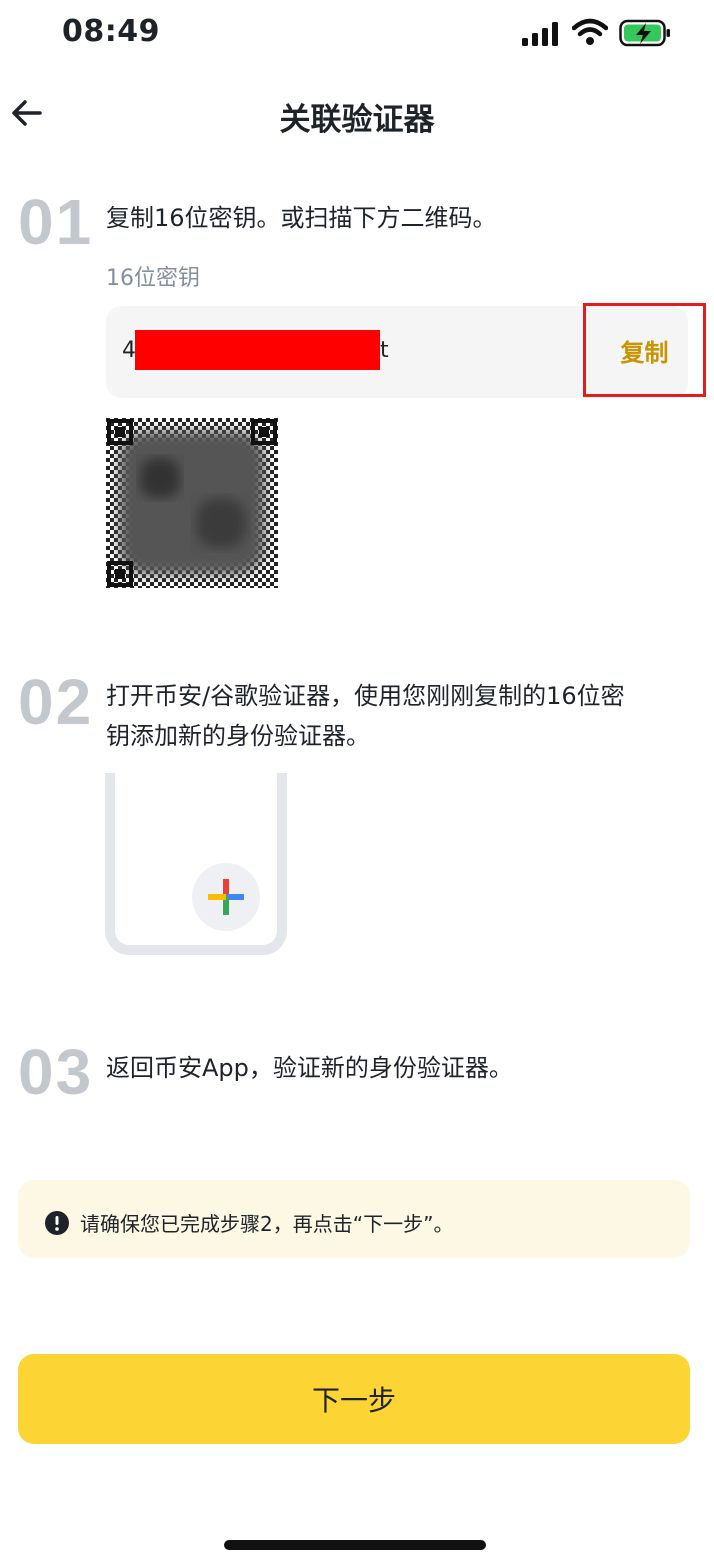 The image size is (714, 1562). Describe the element at coordinates (301, 218) in the screenshot. I see `step-1-text: 复制16位密钥。或扫描下方二维码。` at that location.